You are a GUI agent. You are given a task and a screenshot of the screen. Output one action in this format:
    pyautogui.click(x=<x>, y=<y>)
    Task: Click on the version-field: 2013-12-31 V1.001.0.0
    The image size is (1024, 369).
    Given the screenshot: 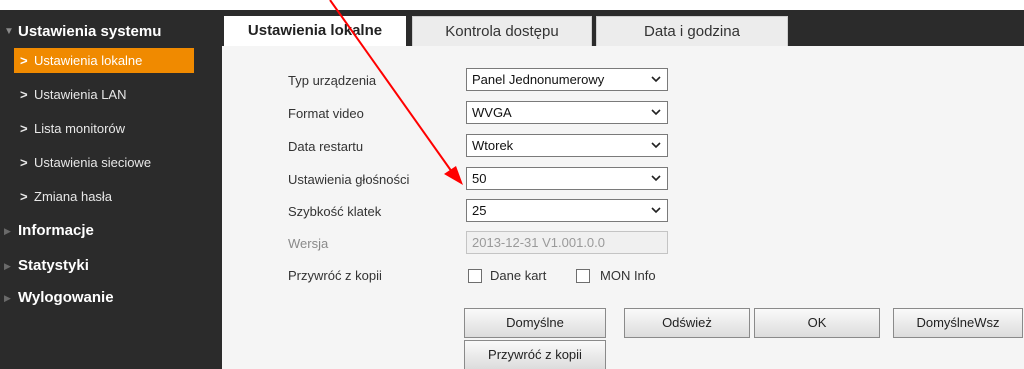 What is the action you would take?
    pyautogui.click(x=567, y=242)
    